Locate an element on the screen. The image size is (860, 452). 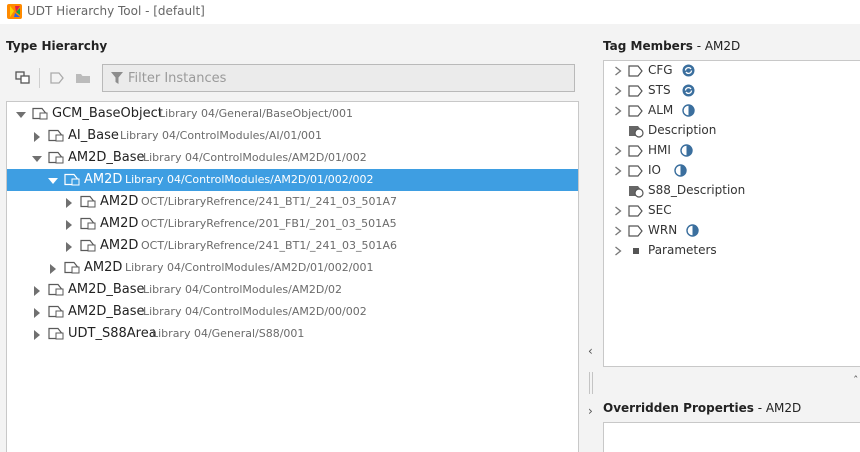
member-name: Parameters is located at coordinates (682, 250).